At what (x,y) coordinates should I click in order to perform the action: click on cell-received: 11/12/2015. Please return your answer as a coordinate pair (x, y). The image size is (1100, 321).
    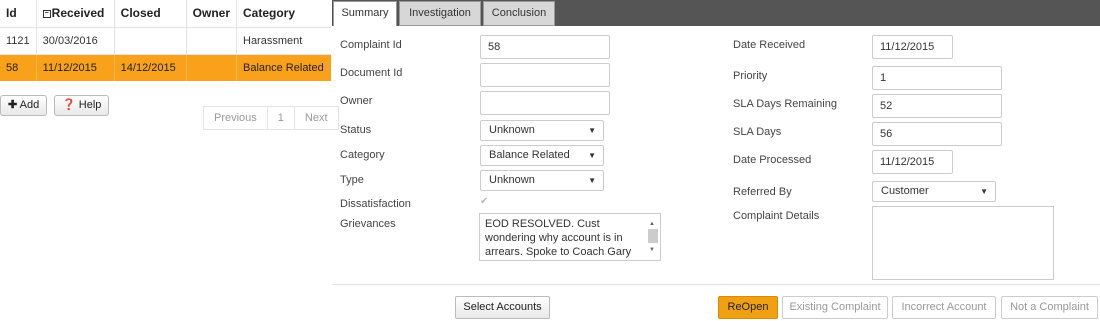
    Looking at the image, I should click on (75, 67).